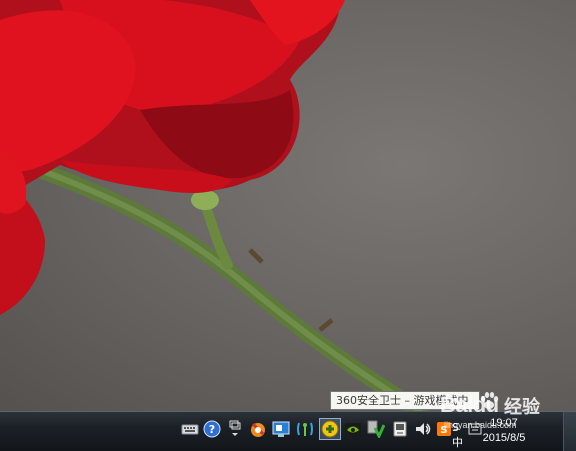 Image resolution: width=576 pixels, height=451 pixels. I want to click on watermark: Baidu 经验 jingyan.baidu.com, so click(505, 412).